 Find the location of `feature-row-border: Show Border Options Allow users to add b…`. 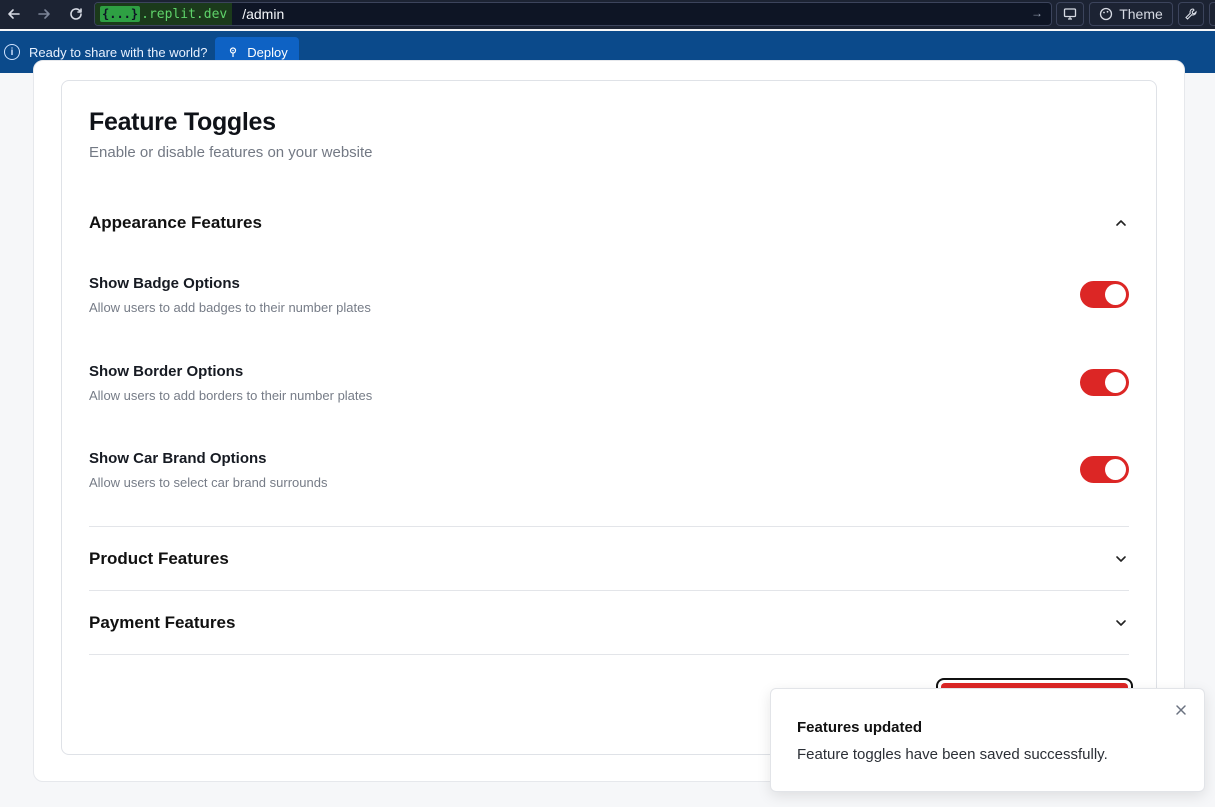

feature-row-border: Show Border Options Allow users to add b… is located at coordinates (609, 388).